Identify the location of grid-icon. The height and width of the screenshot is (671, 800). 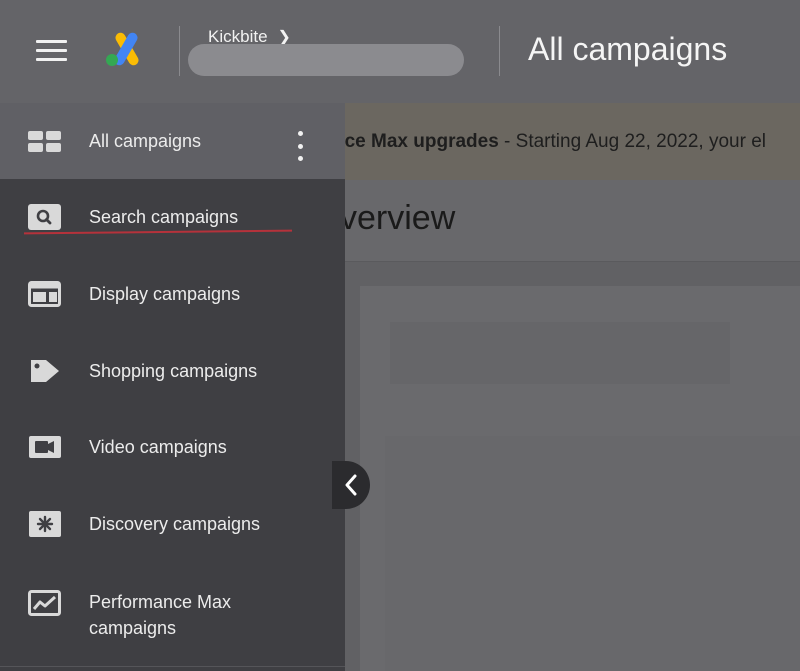
(44, 141).